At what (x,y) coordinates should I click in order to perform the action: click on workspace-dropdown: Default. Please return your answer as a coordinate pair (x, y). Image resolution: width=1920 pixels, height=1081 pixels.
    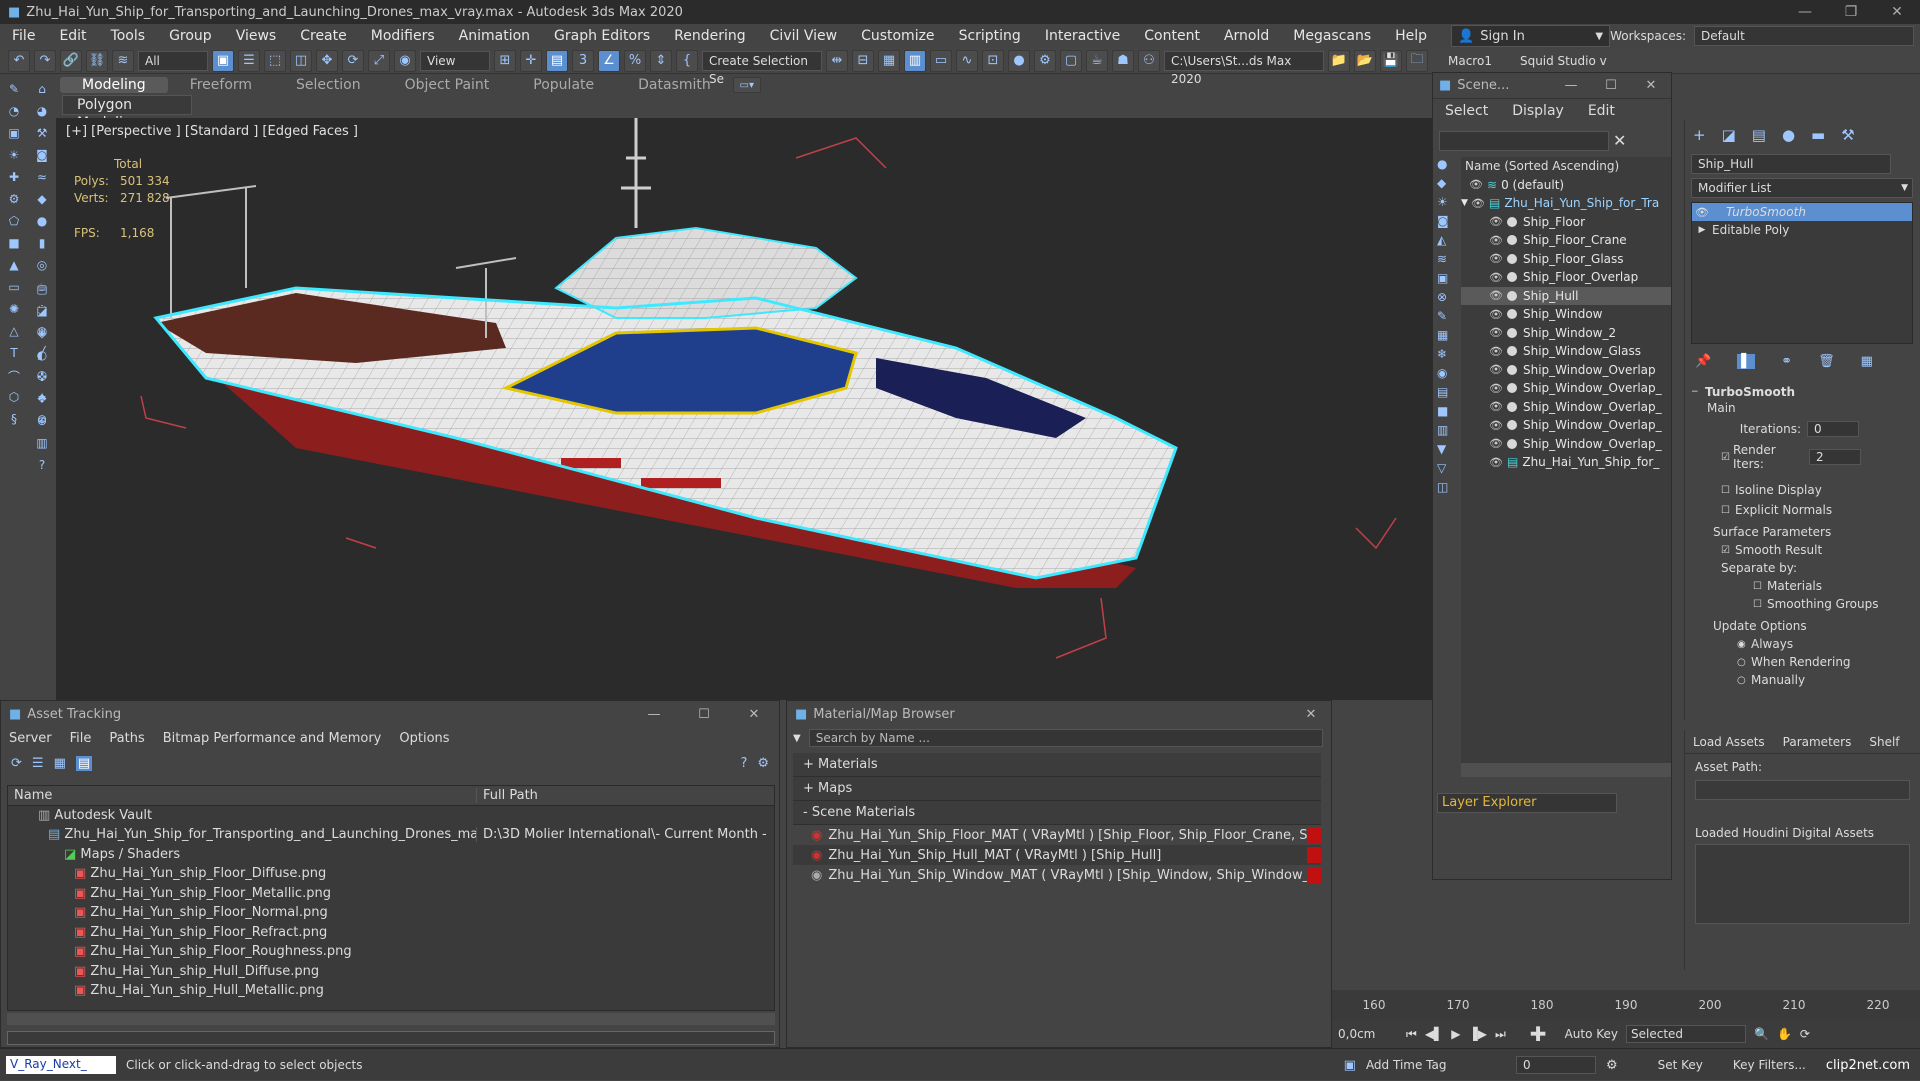
    Looking at the image, I should click on (1804, 36).